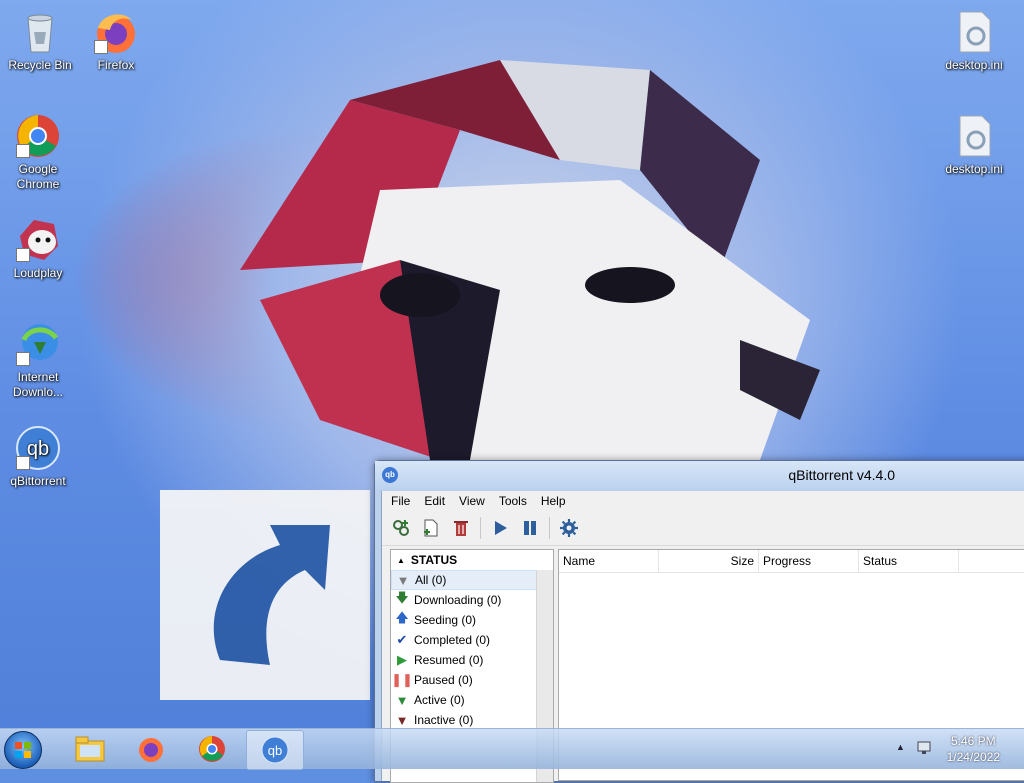  What do you see at coordinates (472, 501) in the screenshot?
I see `menu-view: View` at bounding box center [472, 501].